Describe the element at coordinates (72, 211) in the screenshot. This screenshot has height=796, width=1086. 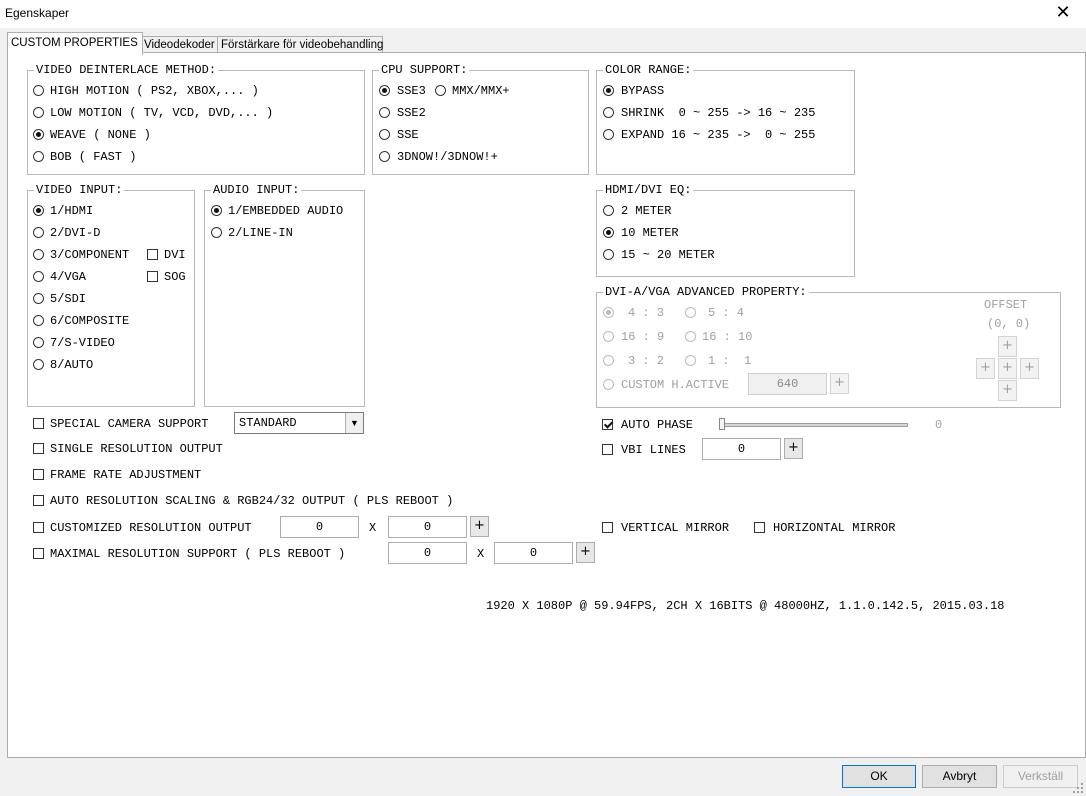
I see `label-hdmi: 1/HDMI` at that location.